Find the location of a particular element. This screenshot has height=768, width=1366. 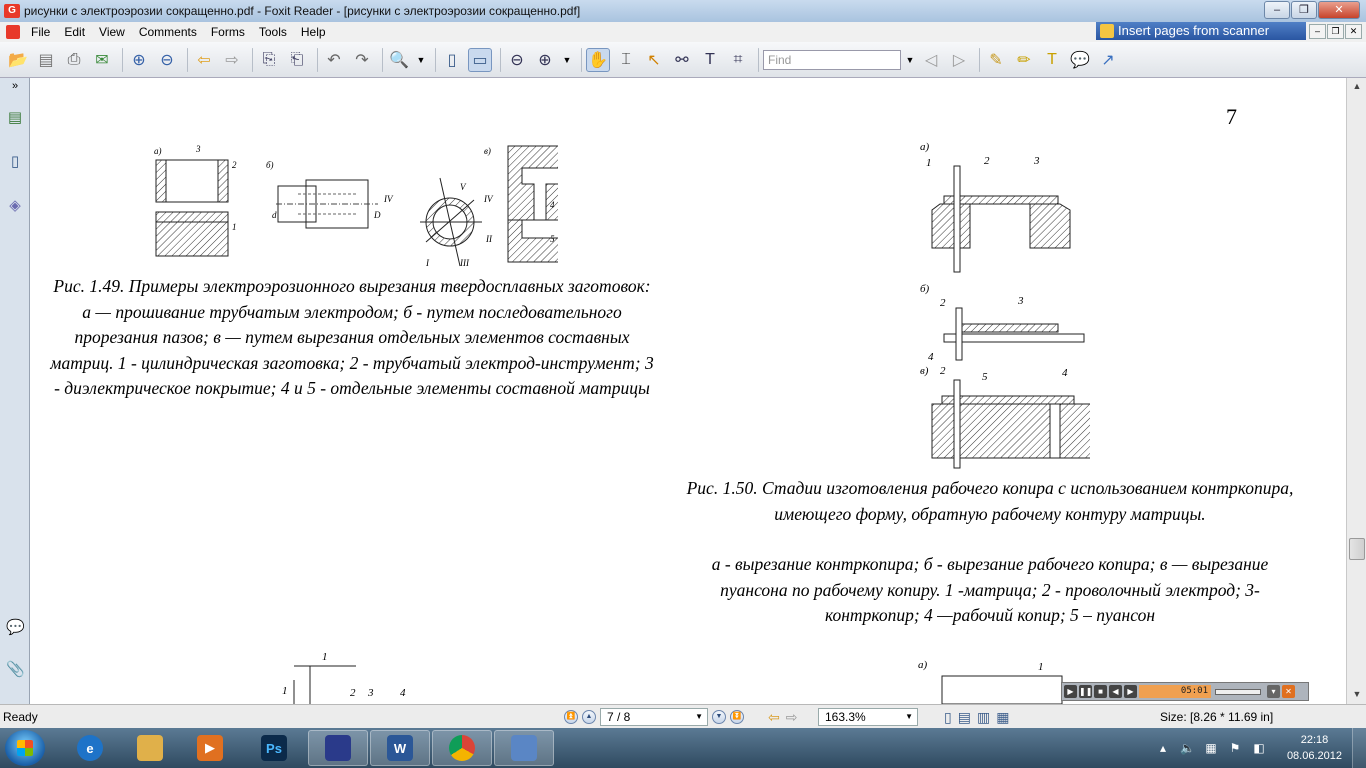

taskbar-internet-explorer: e is located at coordinates (90, 748).